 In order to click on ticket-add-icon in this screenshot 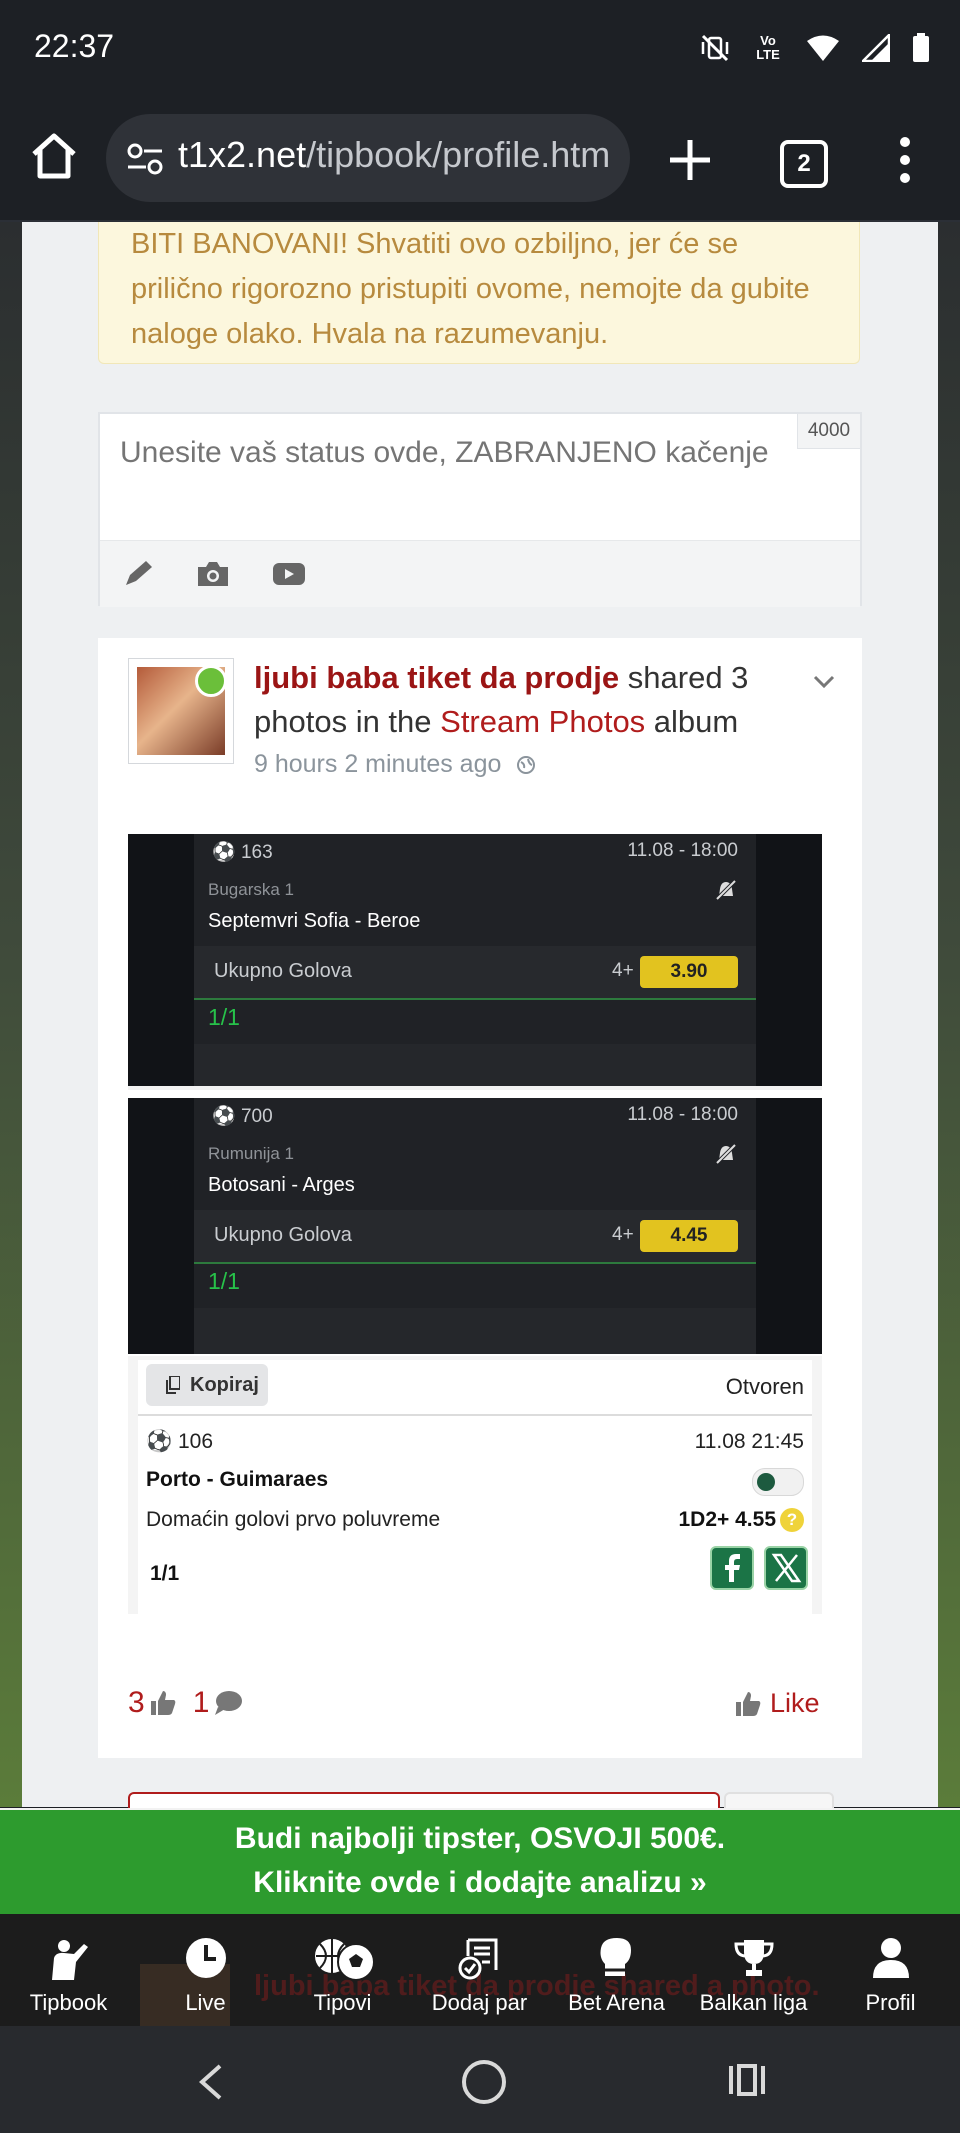, I will do `click(477, 1959)`.